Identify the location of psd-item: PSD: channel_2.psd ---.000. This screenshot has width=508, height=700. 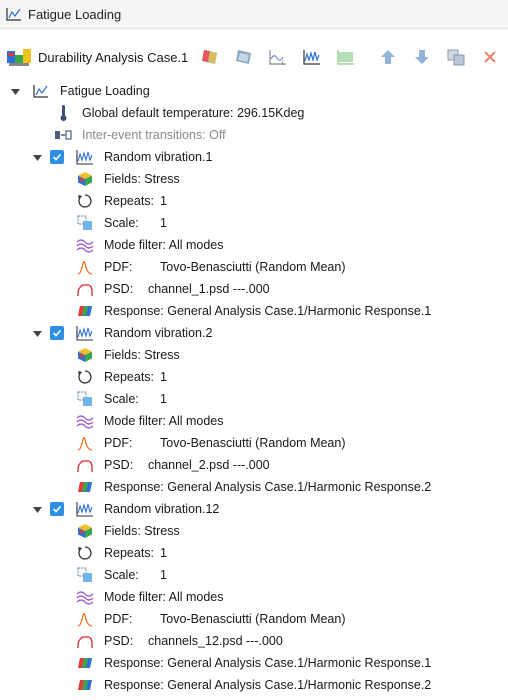
(254, 465).